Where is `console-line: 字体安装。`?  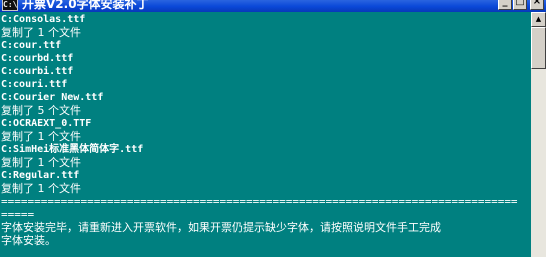
console-line: 字体安装。 is located at coordinates (28, 240).